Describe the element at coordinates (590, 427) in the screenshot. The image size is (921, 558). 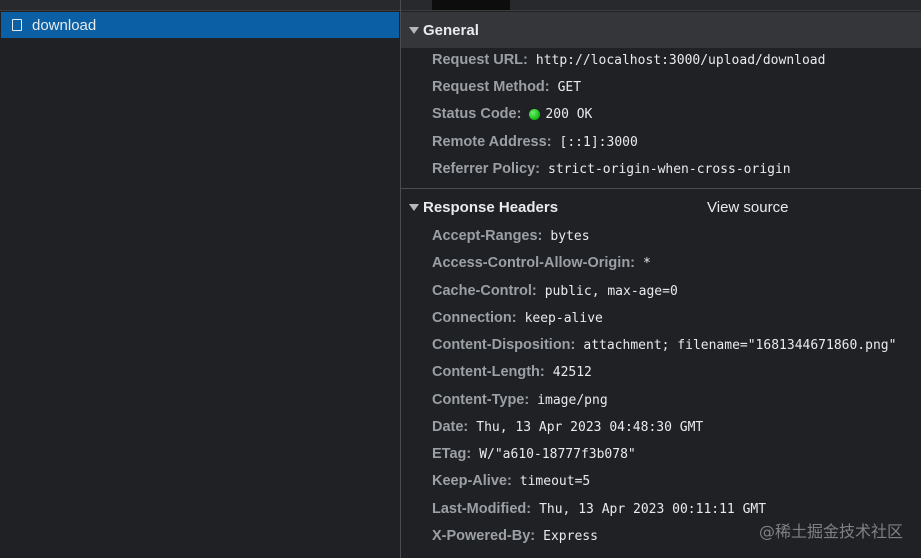
I see `header-value: Thu, 13 Apr 2023 04:48:30 GMT` at that location.